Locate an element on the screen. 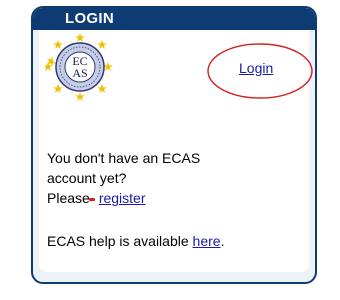 This screenshot has width=340, height=300. no-account-text-line1: You don't have an ECAS is located at coordinates (124, 158).